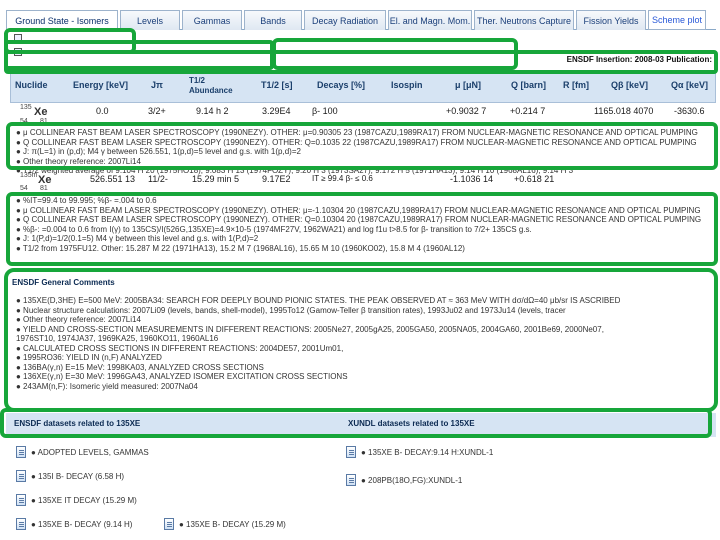  What do you see at coordinates (576, 85) in the screenshot?
I see `col-r: R [fm]` at bounding box center [576, 85].